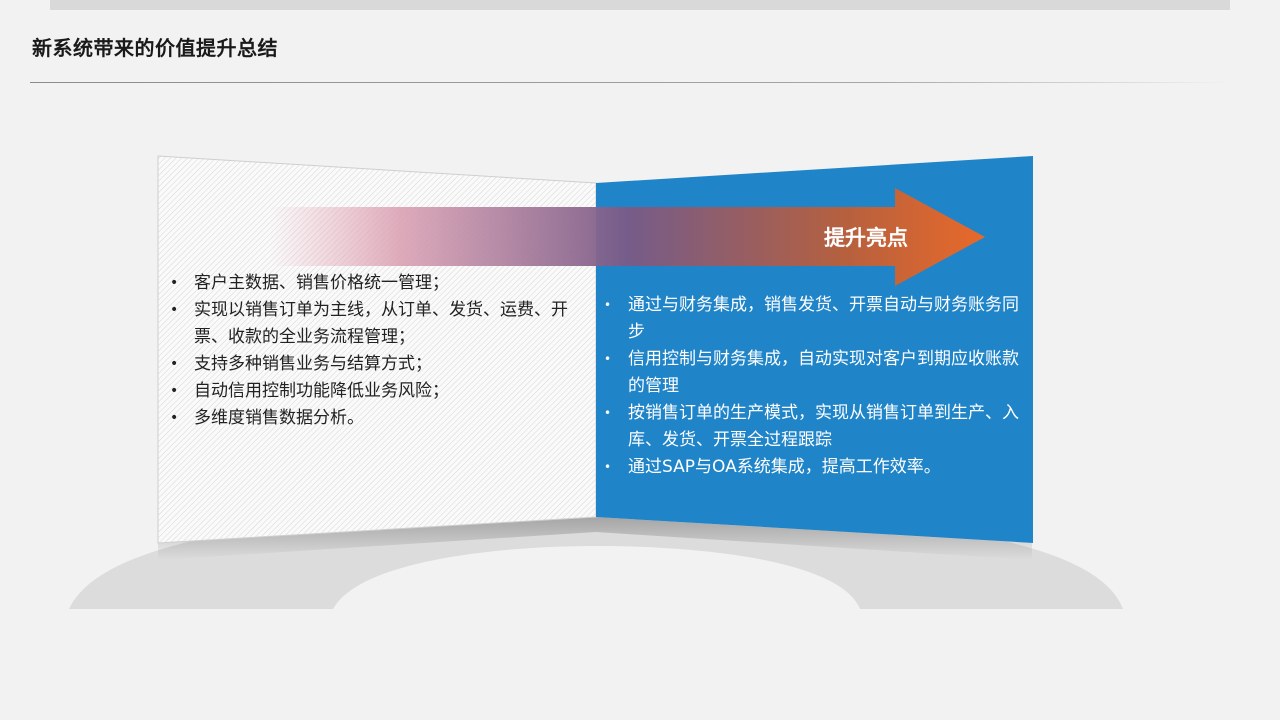  I want to click on list-item: 自动信用控制功能降低业务风险；, so click(375, 391).